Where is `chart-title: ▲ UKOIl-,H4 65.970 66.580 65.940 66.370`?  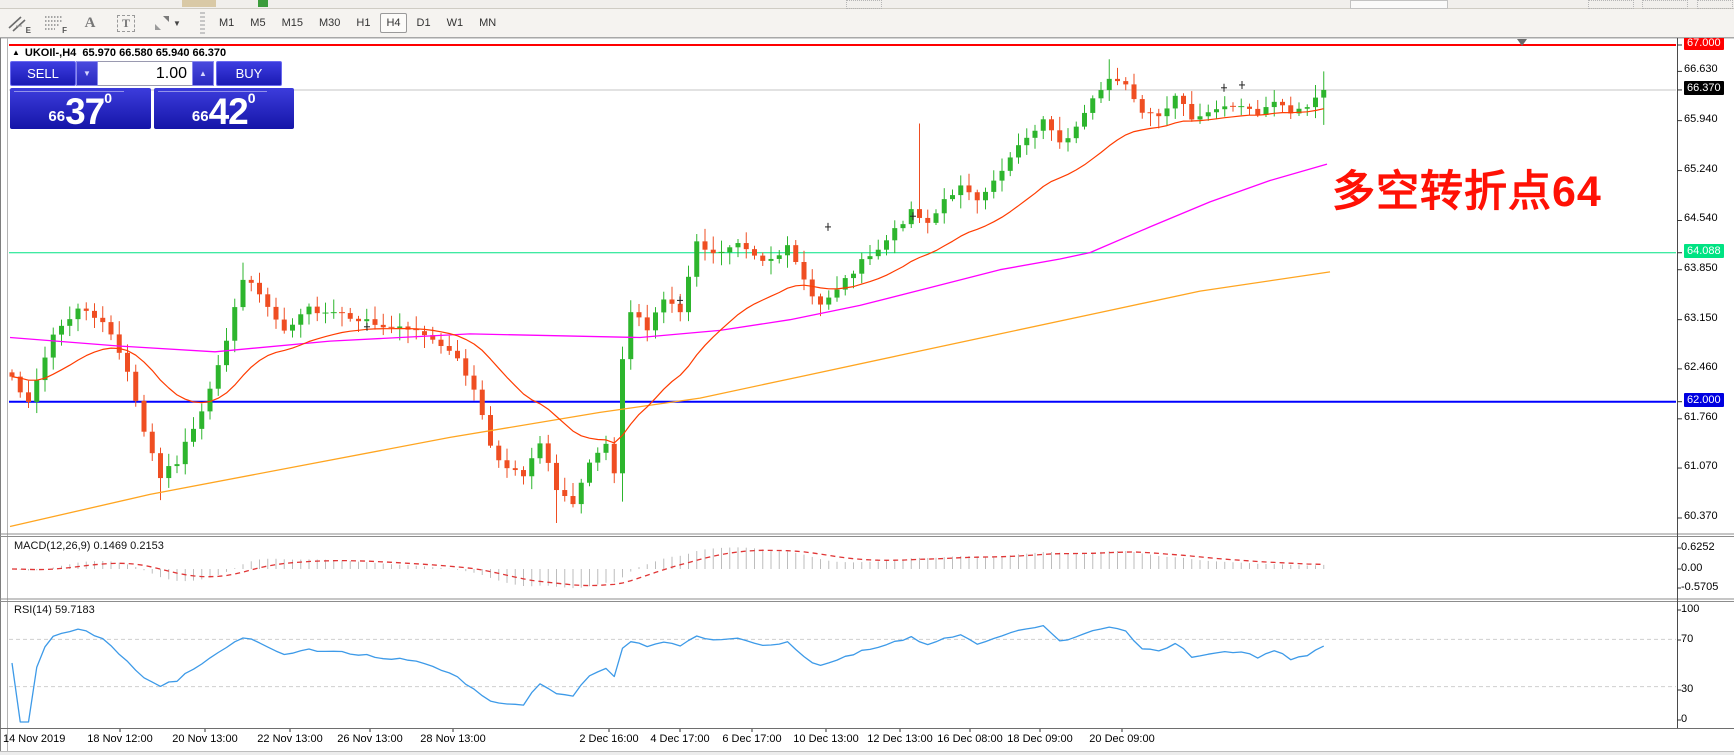
chart-title: ▲ UKOIl-,H4 65.970 66.580 65.940 66.370 is located at coordinates (119, 53).